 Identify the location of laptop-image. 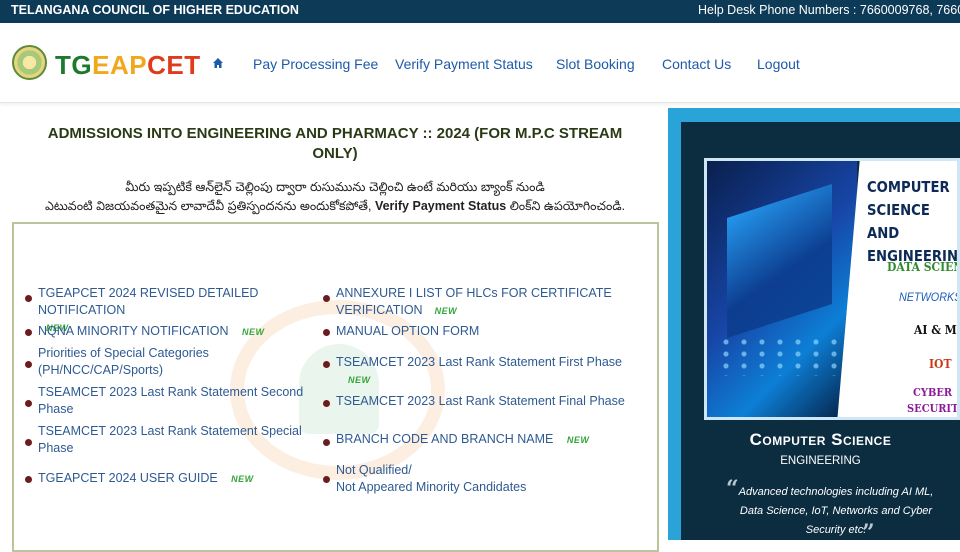
(782, 289).